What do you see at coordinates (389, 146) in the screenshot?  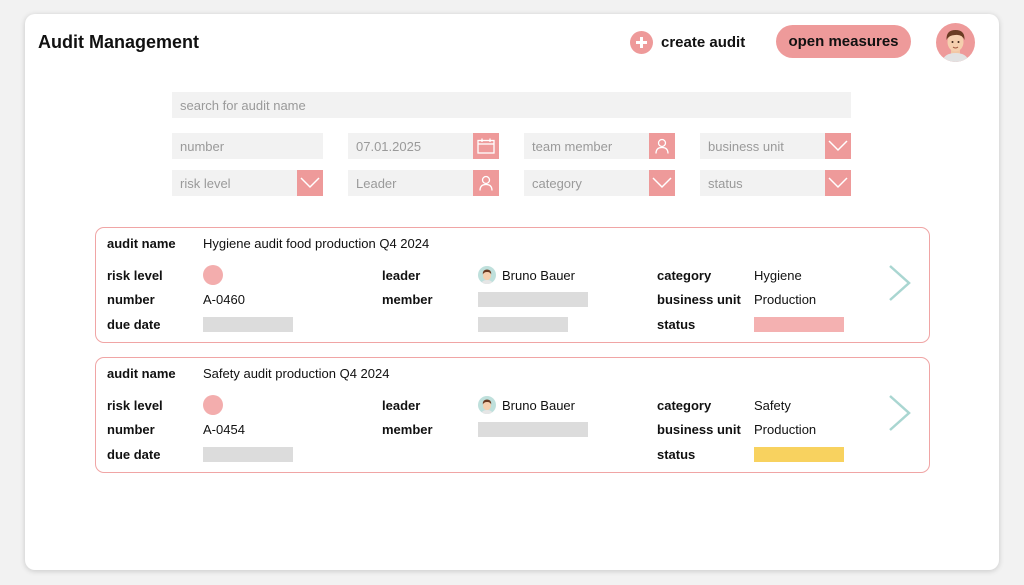 I see `date-filter-value: 07.01.2025` at bounding box center [389, 146].